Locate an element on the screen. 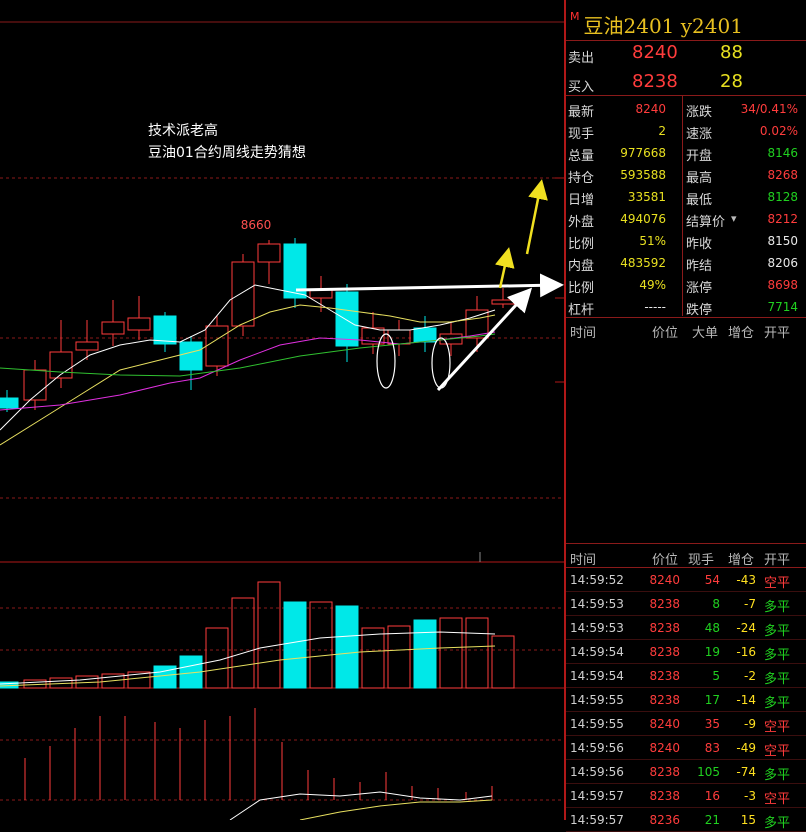  trade-oi-change: 15 is located at coordinates (748, 820).